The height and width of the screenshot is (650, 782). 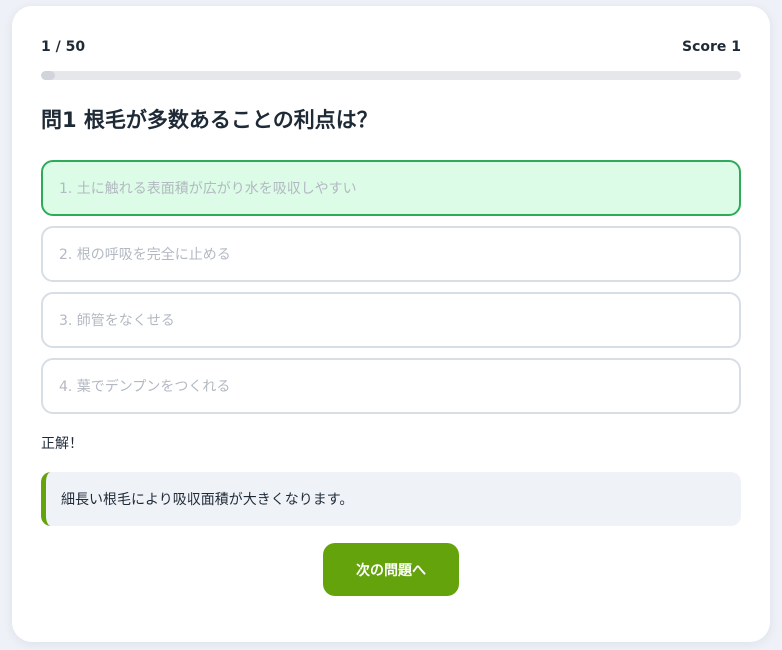 I want to click on progress-counter: 1 / 50, so click(x=63, y=47).